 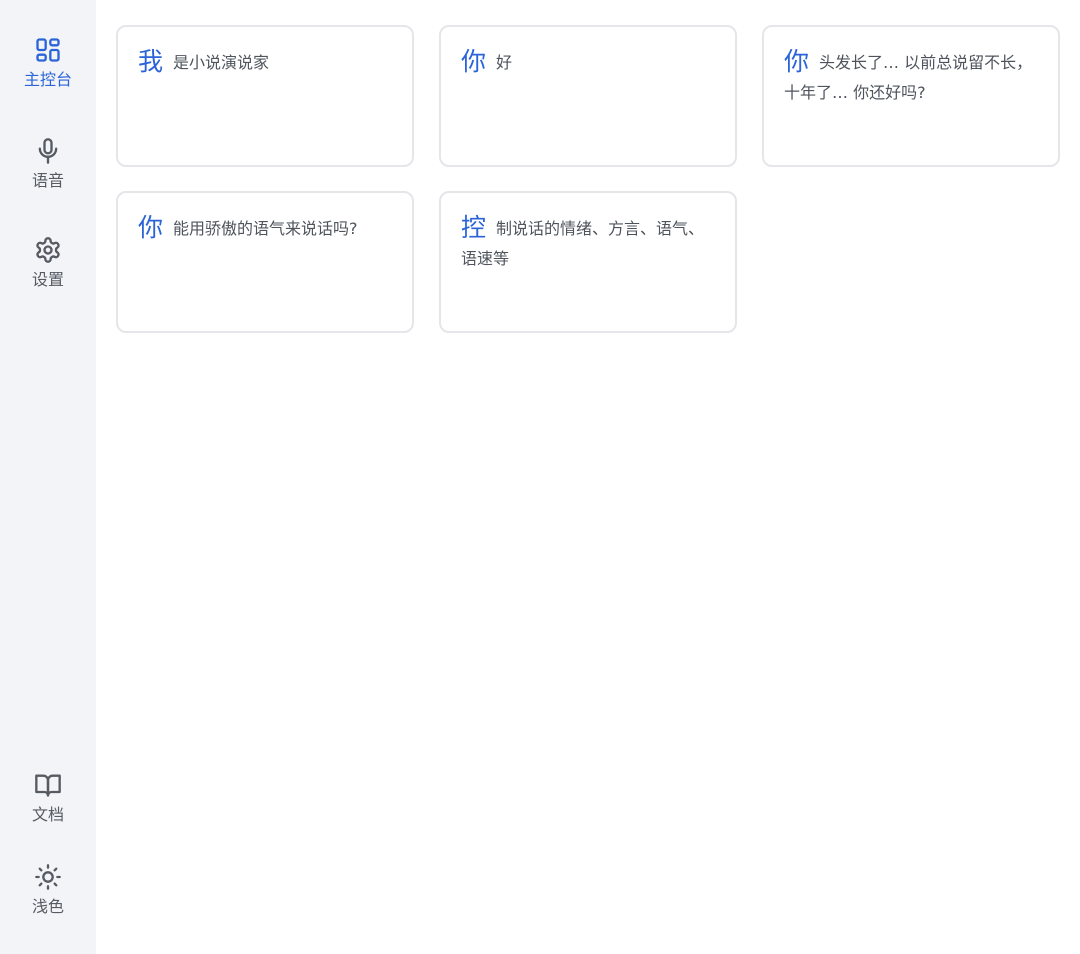 I want to click on book-icon, so click(x=48, y=785).